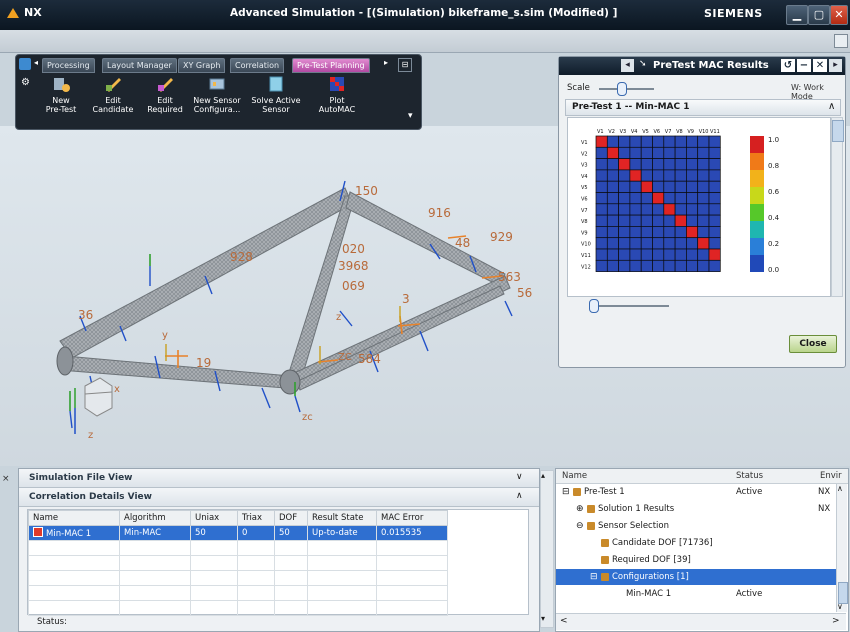  I want to click on node-label: 3968, so click(353, 266).